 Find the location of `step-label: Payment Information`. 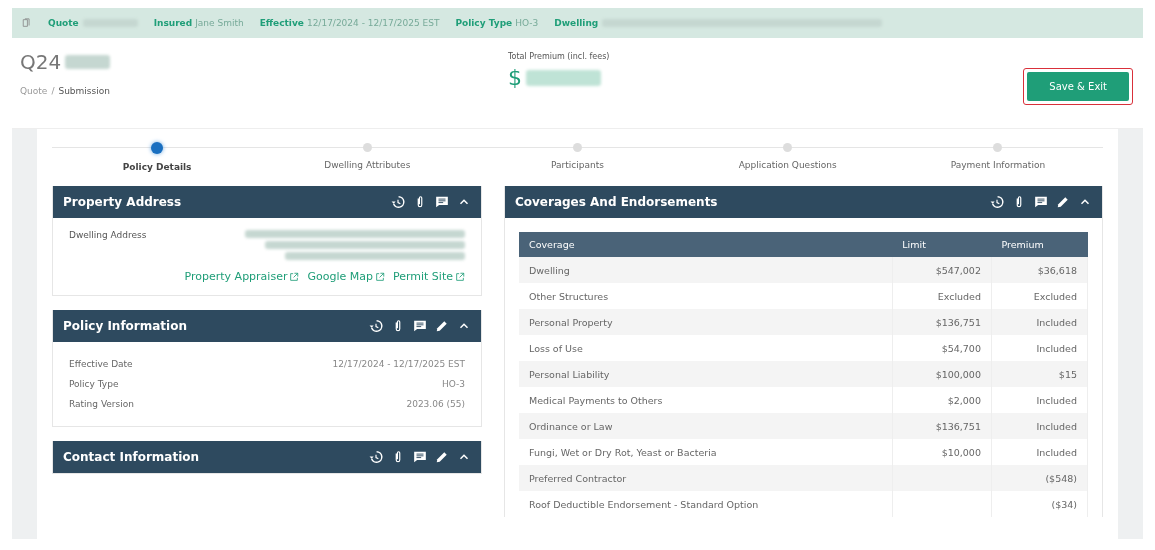

step-label: Payment Information is located at coordinates (998, 165).